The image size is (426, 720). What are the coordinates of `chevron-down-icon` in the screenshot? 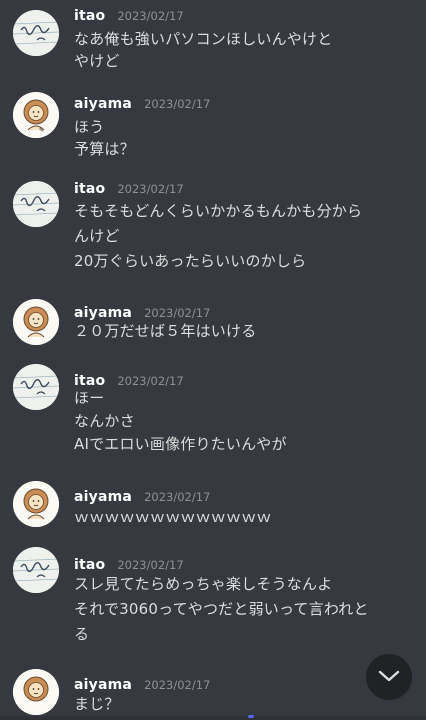 It's located at (389, 677).